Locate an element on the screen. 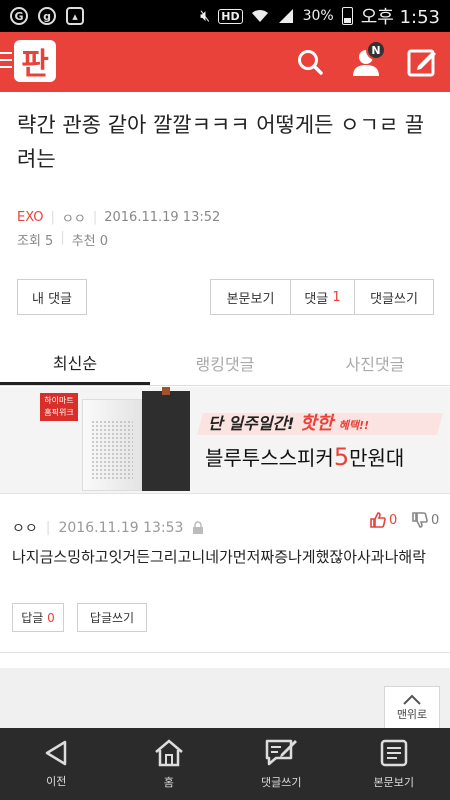 This screenshot has width=450, height=800. ad-badge: 하이마트 홈픽위크 is located at coordinates (59, 407).